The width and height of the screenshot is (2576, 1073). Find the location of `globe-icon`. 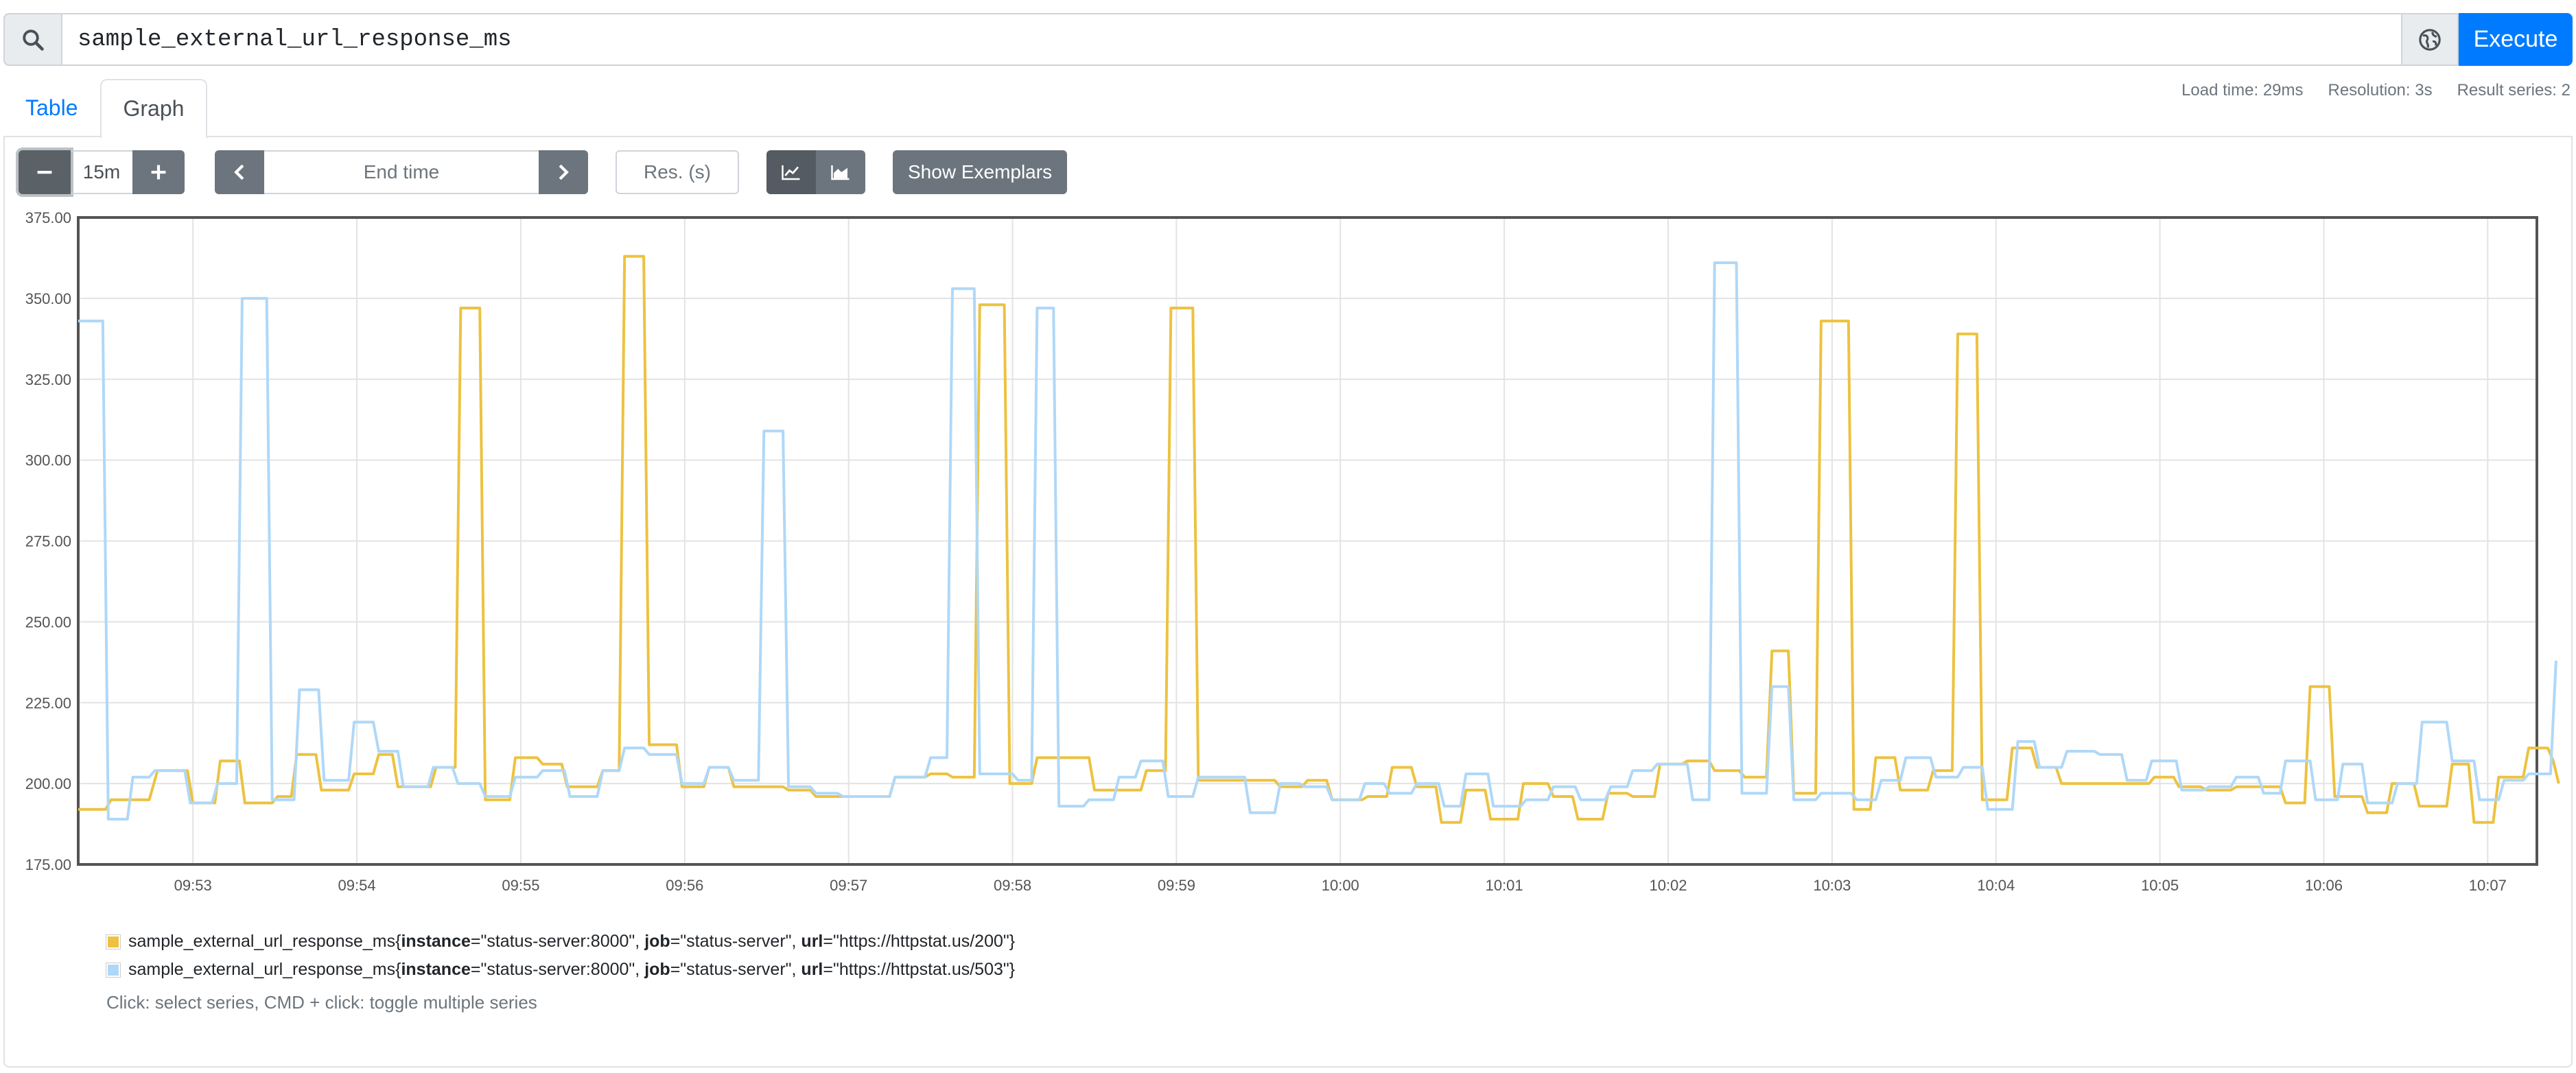

globe-icon is located at coordinates (2430, 39).